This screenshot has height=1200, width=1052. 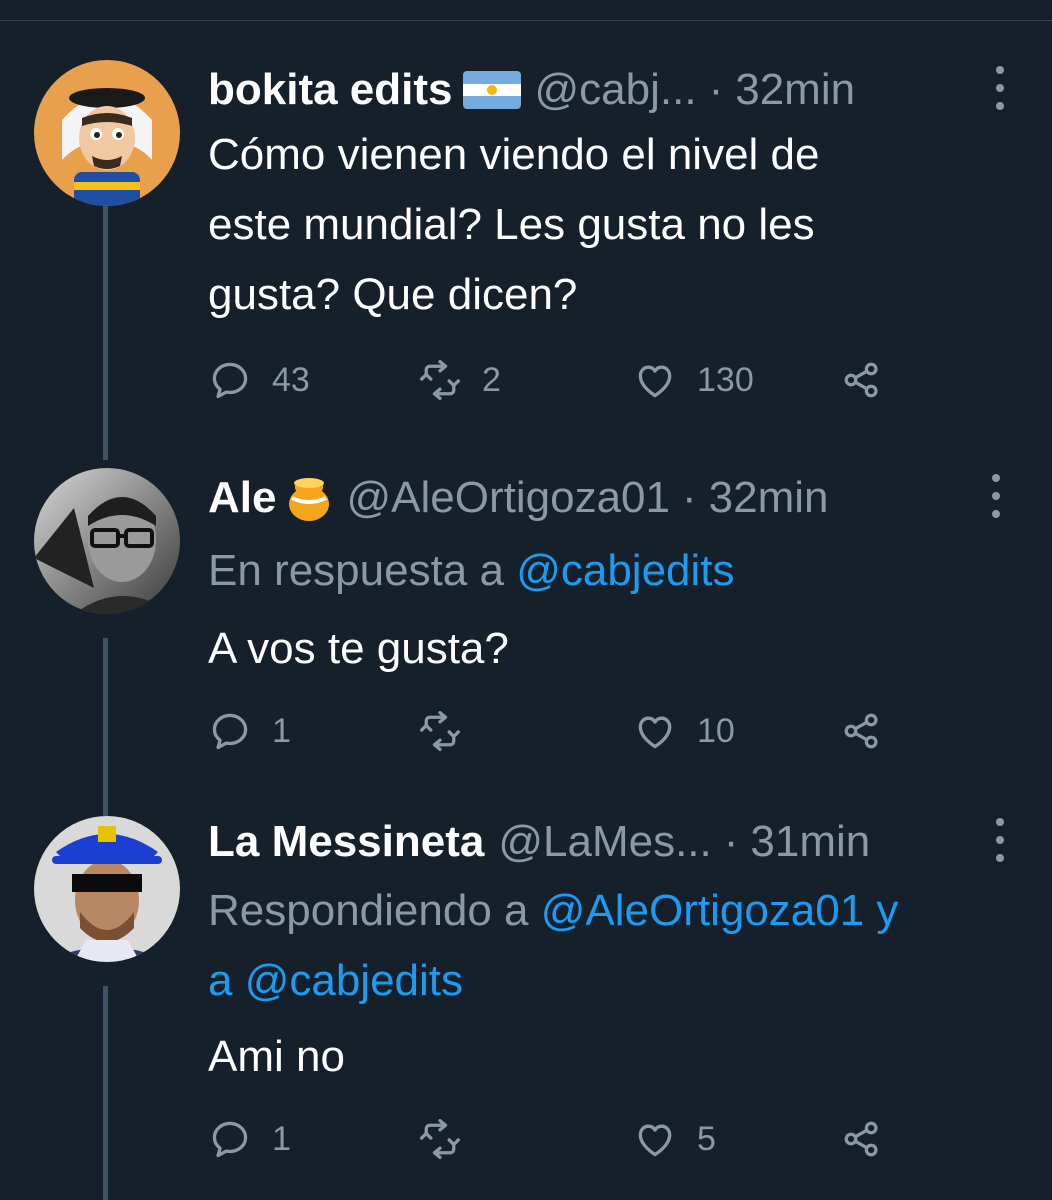 I want to click on retweet-count: 2, so click(x=491, y=380).